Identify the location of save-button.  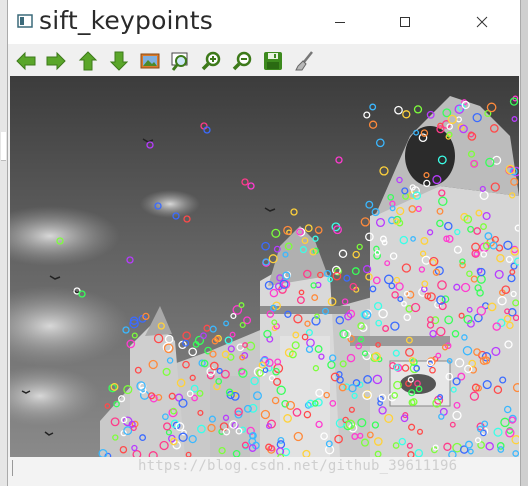
(273, 61).